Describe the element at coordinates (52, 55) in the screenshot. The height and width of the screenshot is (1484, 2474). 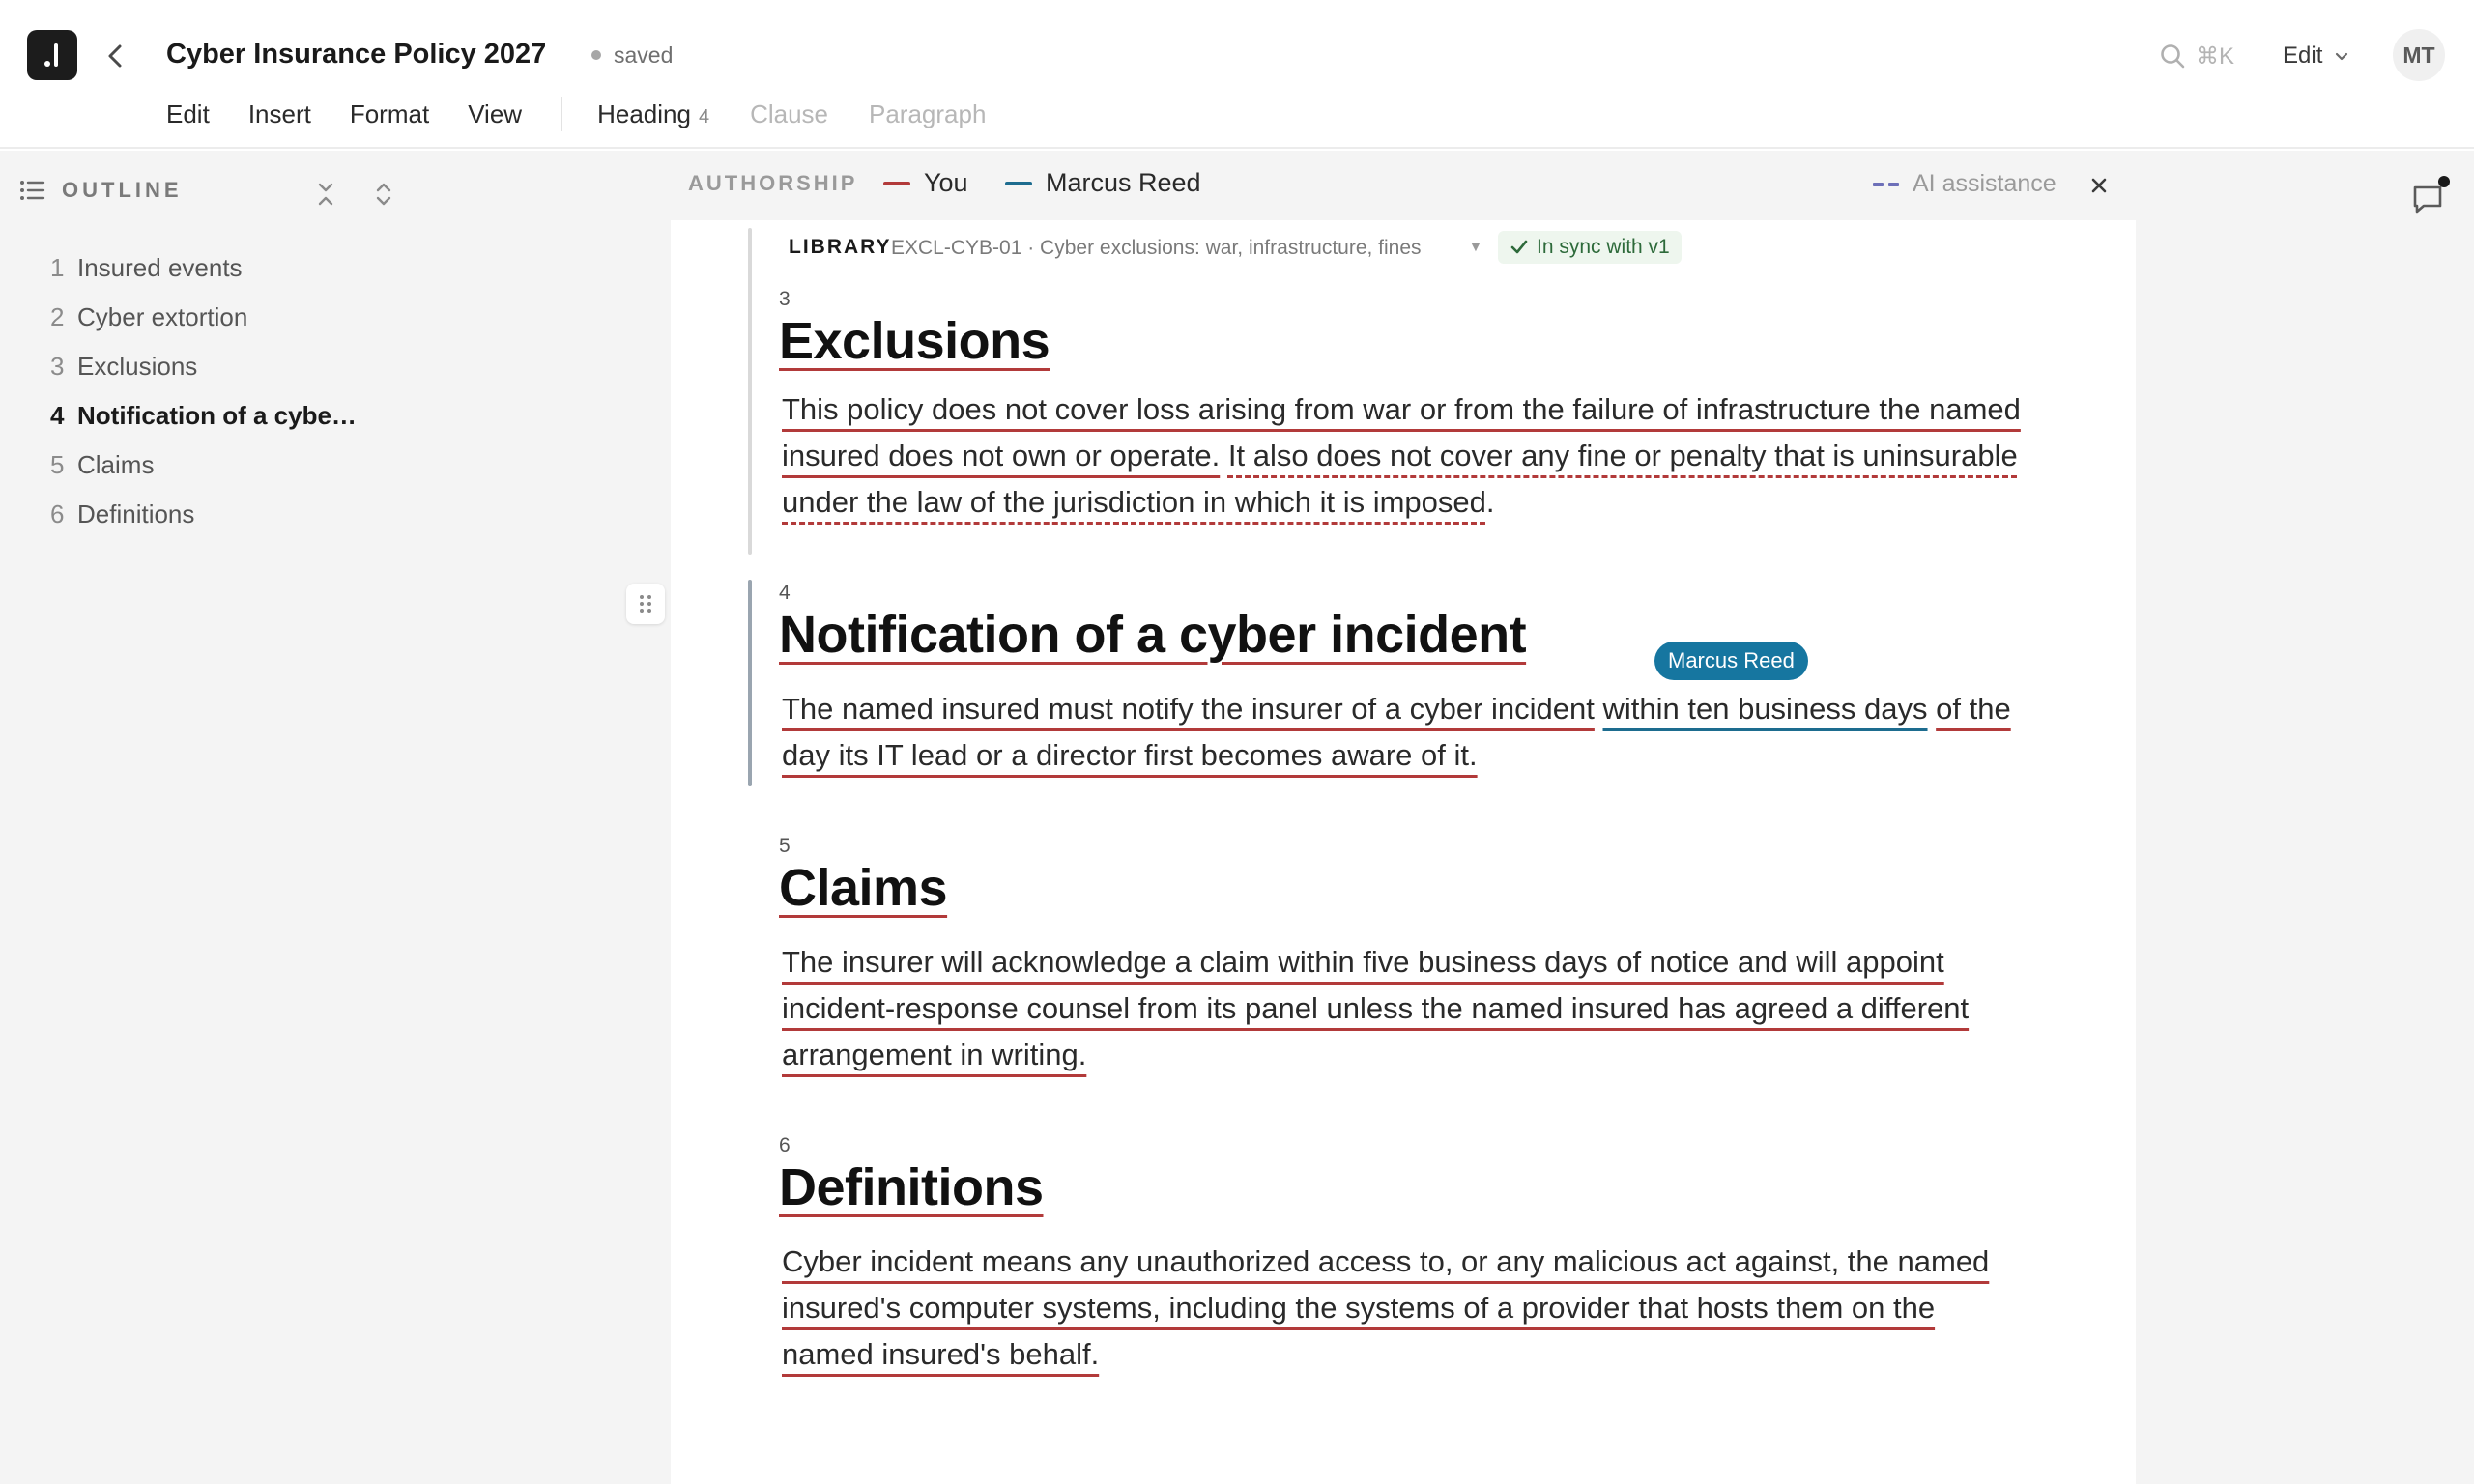
I see `app-logo-icon` at that location.